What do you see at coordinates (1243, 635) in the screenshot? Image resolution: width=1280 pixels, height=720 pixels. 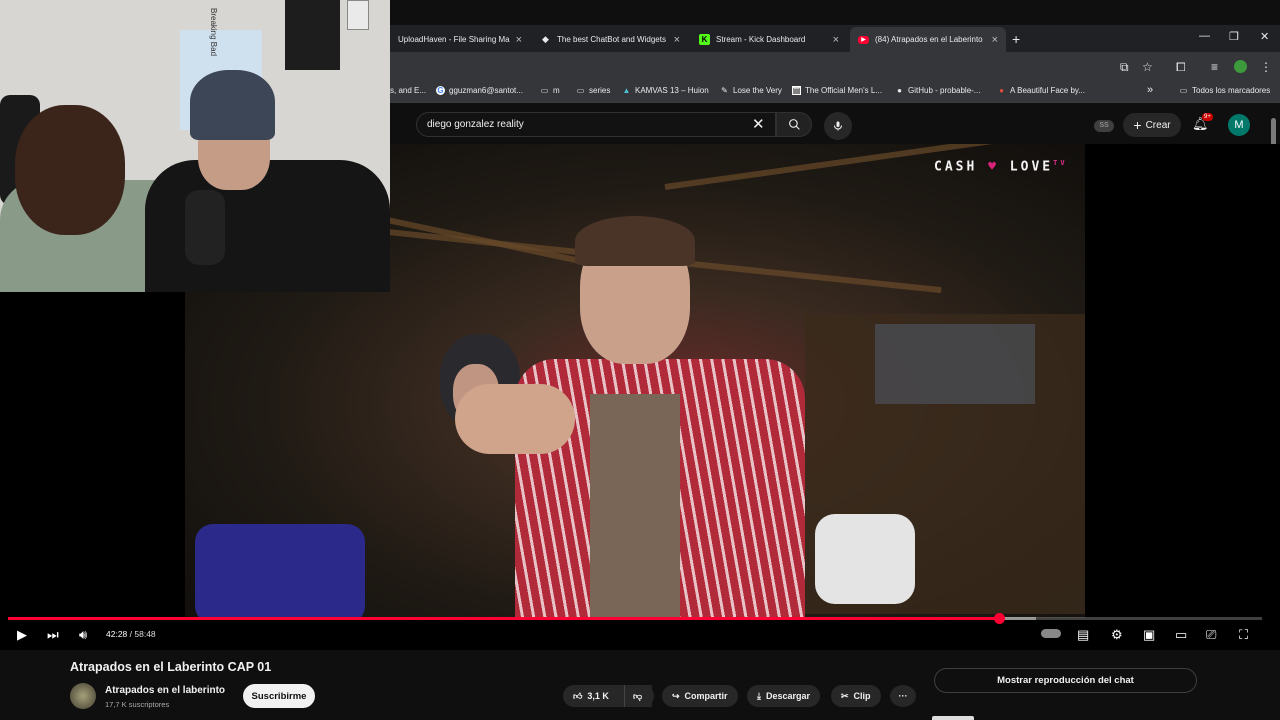 I see `fullscreen-icon: ⛶` at bounding box center [1243, 635].